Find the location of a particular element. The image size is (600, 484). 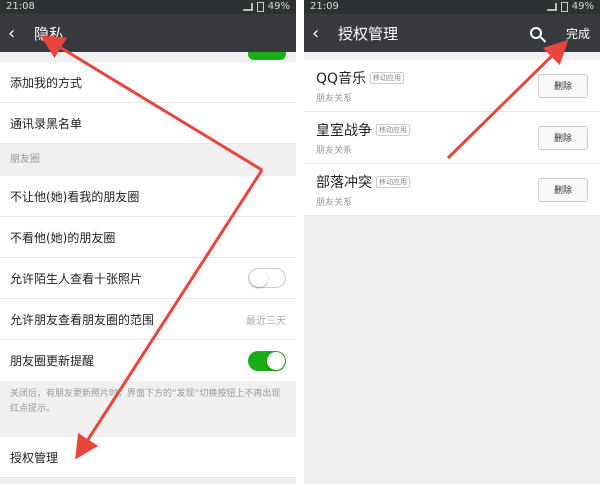

search-icon is located at coordinates (535, 33).